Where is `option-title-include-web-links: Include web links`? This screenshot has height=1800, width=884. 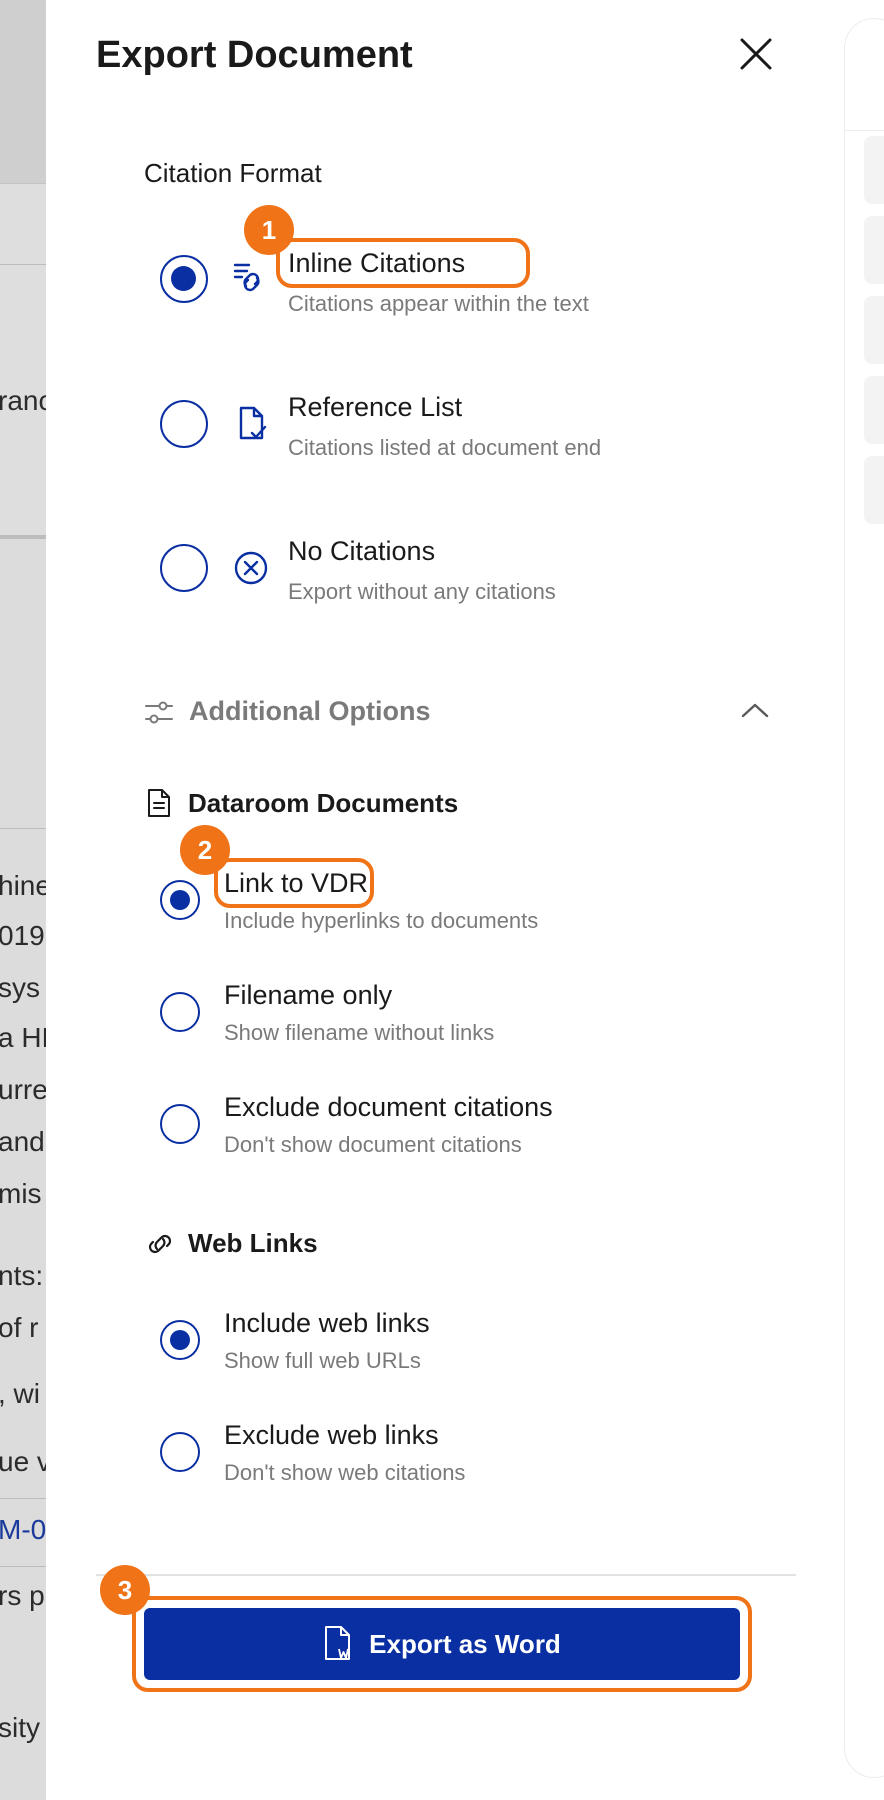 option-title-include-web-links: Include web links is located at coordinates (327, 1323).